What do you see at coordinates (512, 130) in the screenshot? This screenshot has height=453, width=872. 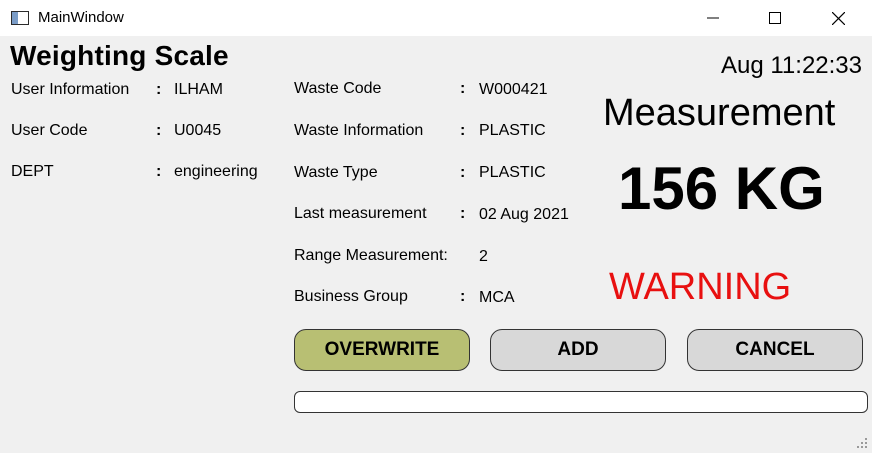 I see `waste-information-value: PLASTIC` at bounding box center [512, 130].